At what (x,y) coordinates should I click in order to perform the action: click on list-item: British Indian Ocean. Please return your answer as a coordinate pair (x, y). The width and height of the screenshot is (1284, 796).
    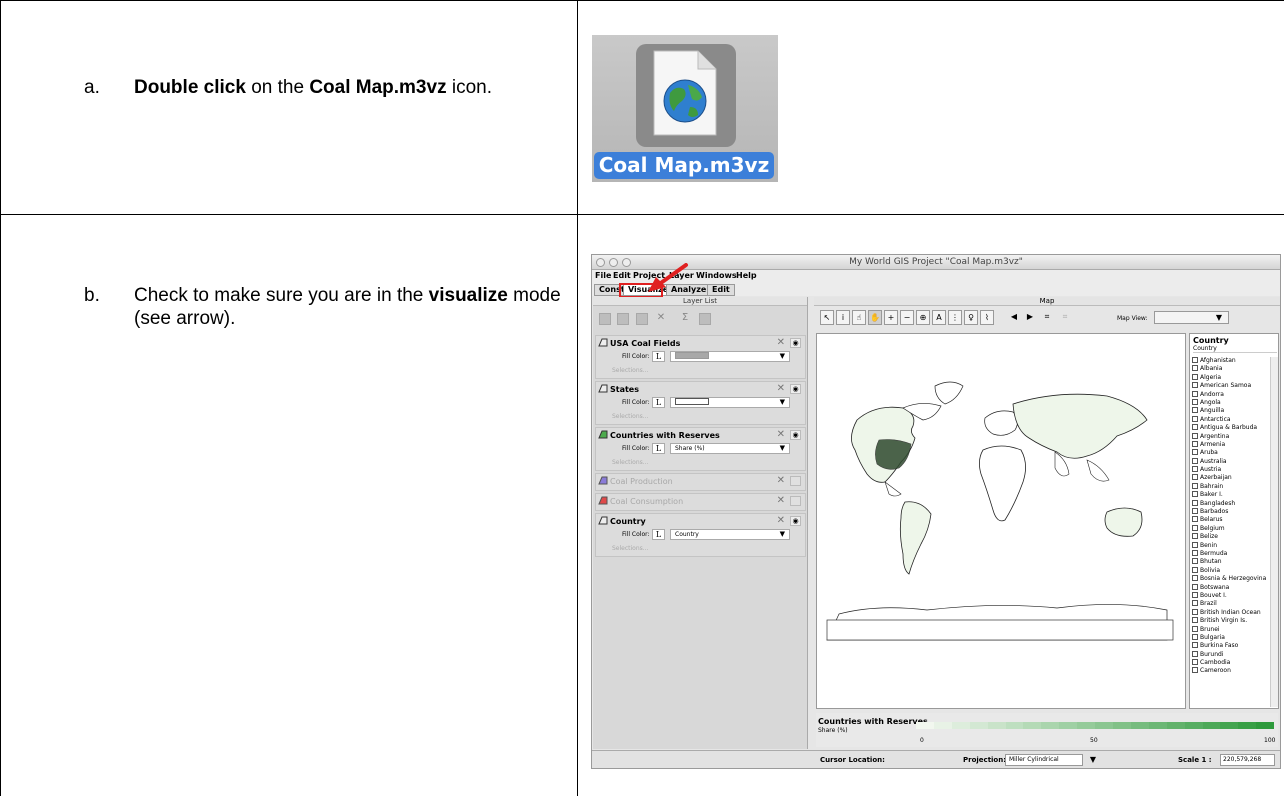
    Looking at the image, I should click on (1231, 612).